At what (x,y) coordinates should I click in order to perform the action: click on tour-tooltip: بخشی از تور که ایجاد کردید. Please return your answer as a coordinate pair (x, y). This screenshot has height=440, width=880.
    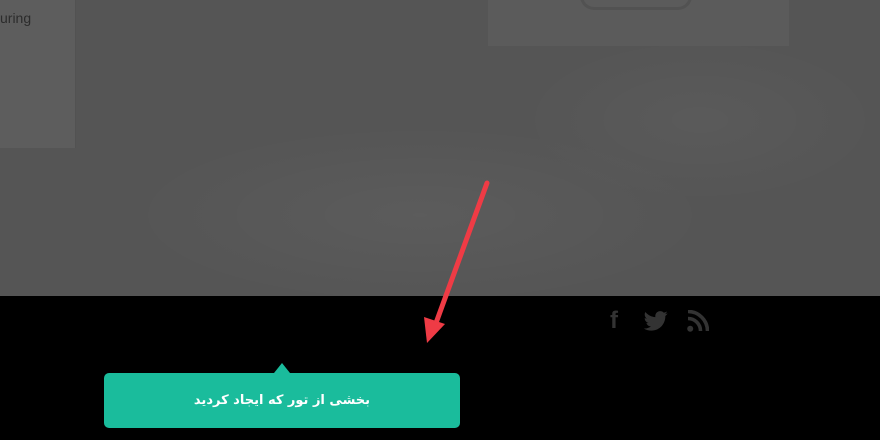
    Looking at the image, I should click on (282, 400).